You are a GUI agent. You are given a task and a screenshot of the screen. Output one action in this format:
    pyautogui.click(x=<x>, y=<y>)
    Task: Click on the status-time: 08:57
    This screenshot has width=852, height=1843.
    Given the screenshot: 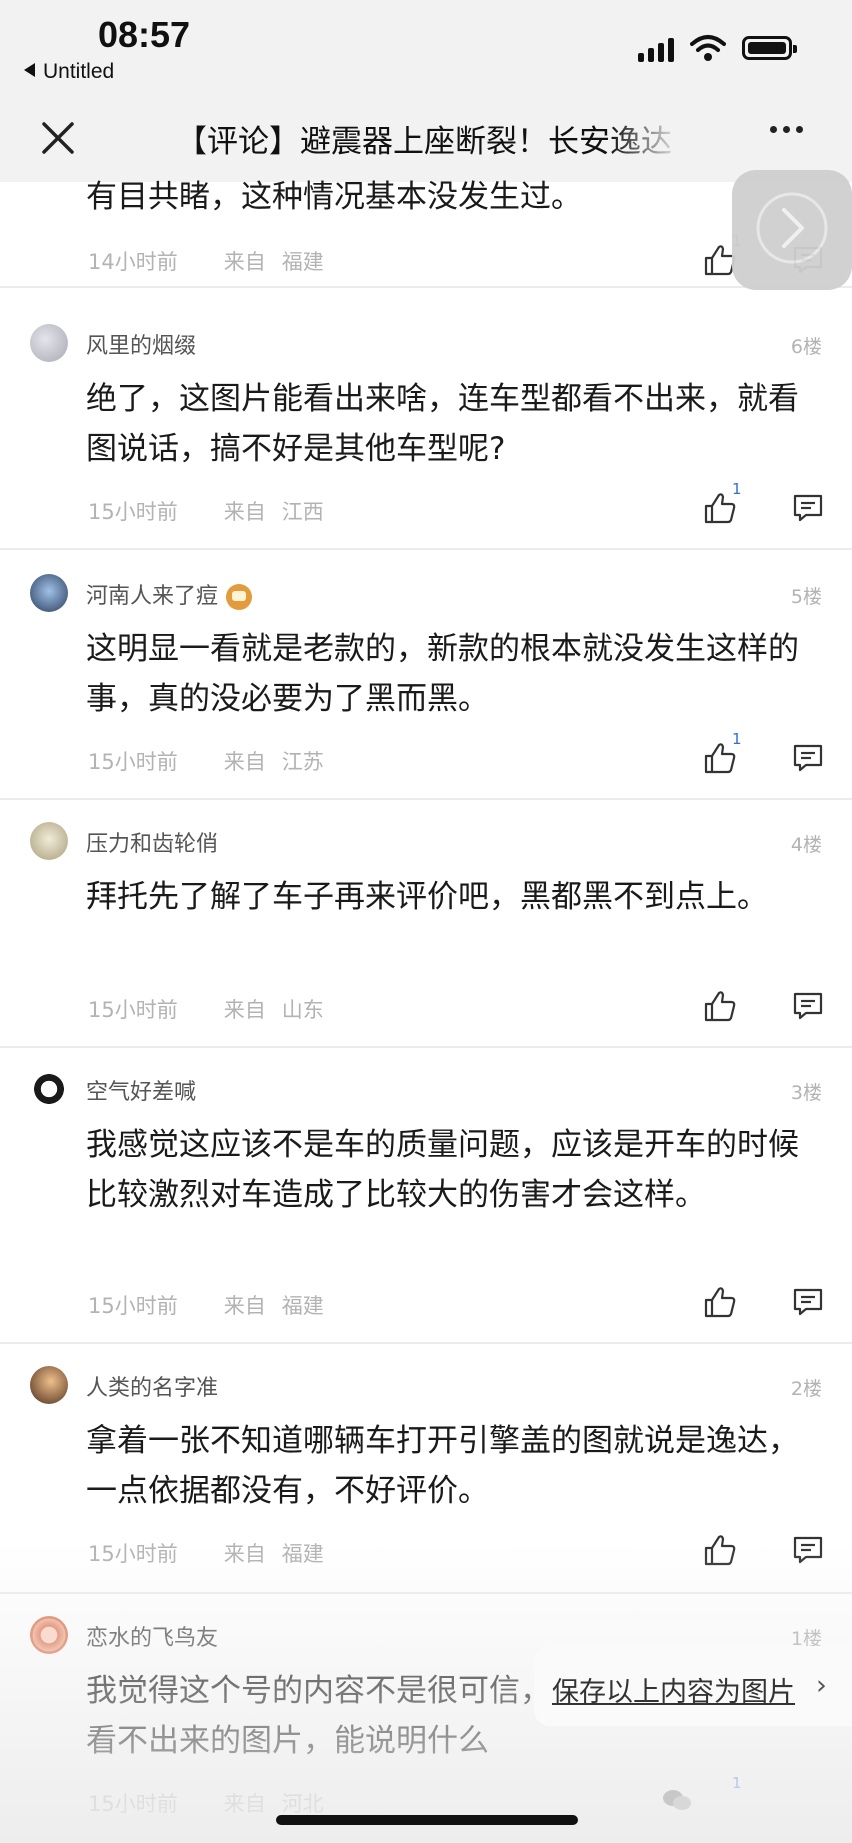 What is the action you would take?
    pyautogui.click(x=144, y=34)
    